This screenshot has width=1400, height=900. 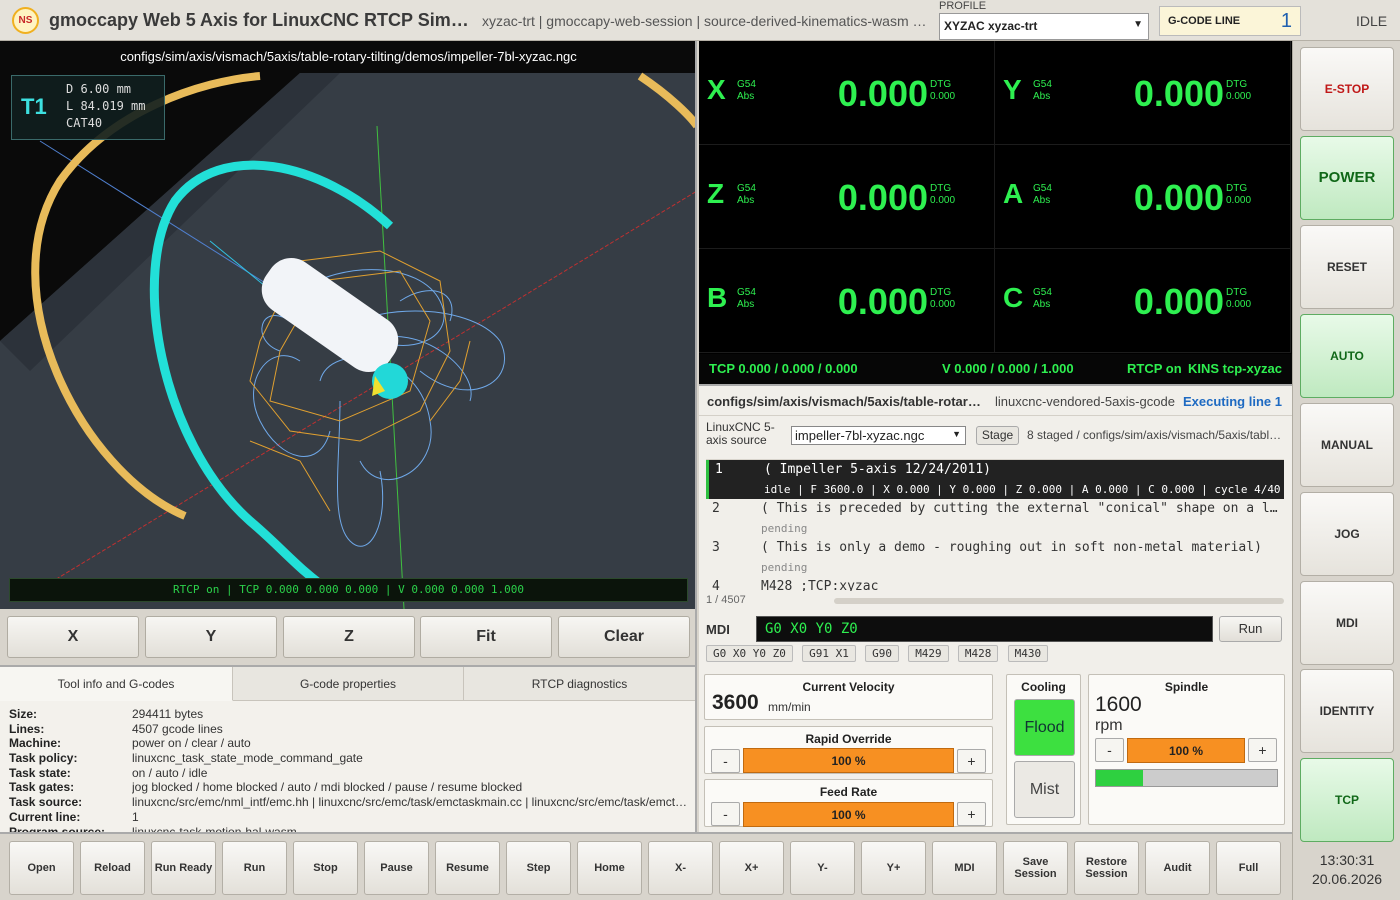 What do you see at coordinates (183, 868) in the screenshot?
I see `run-ready-button: Run Ready` at bounding box center [183, 868].